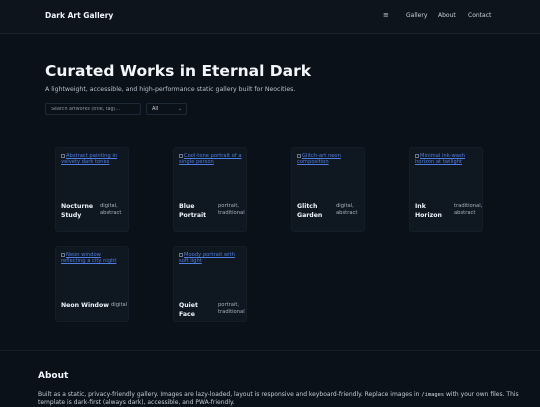  What do you see at coordinates (310, 211) in the screenshot?
I see `artwork-title: Glitch Garden` at bounding box center [310, 211].